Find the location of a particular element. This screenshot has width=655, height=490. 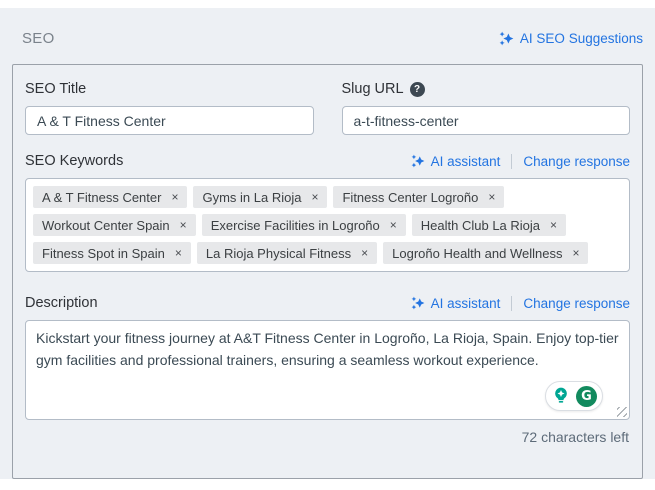

keyword-chip: Logroño Health and Wellness × is located at coordinates (486, 253).